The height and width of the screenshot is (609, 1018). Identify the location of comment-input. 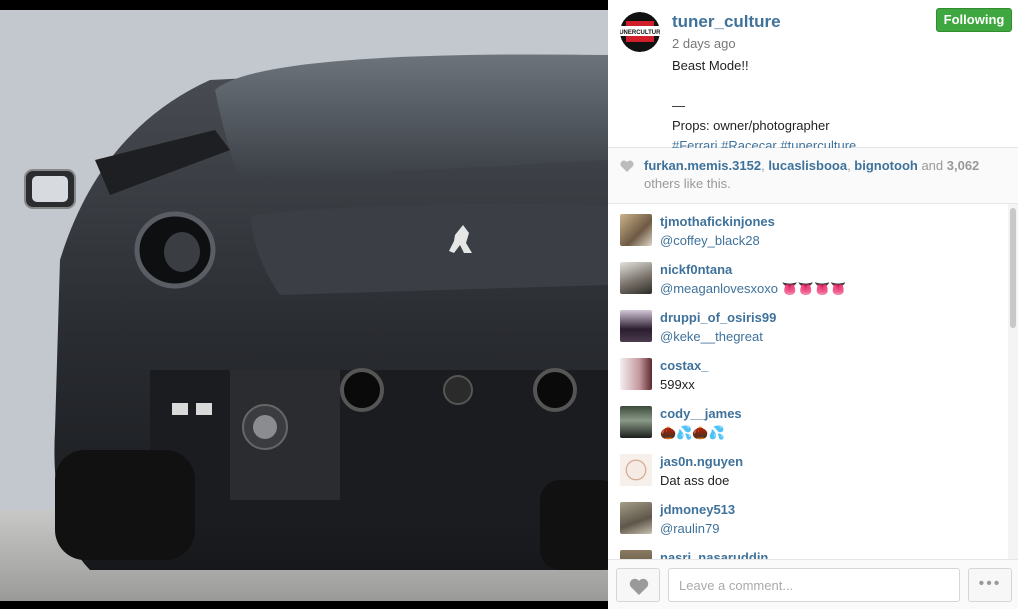
(814, 585).